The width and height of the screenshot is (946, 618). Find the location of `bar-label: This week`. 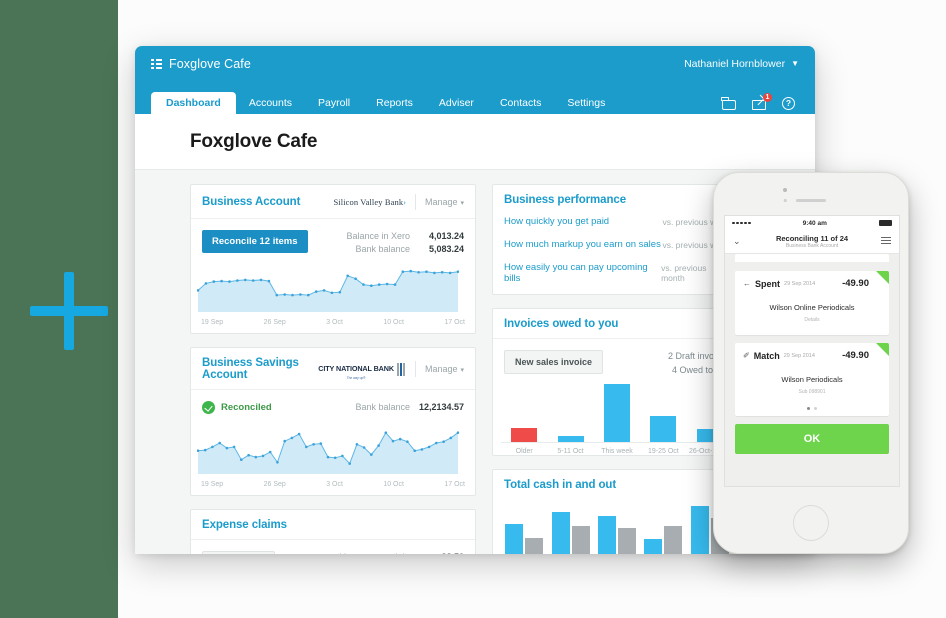

bar-label: This week is located at coordinates (617, 451).